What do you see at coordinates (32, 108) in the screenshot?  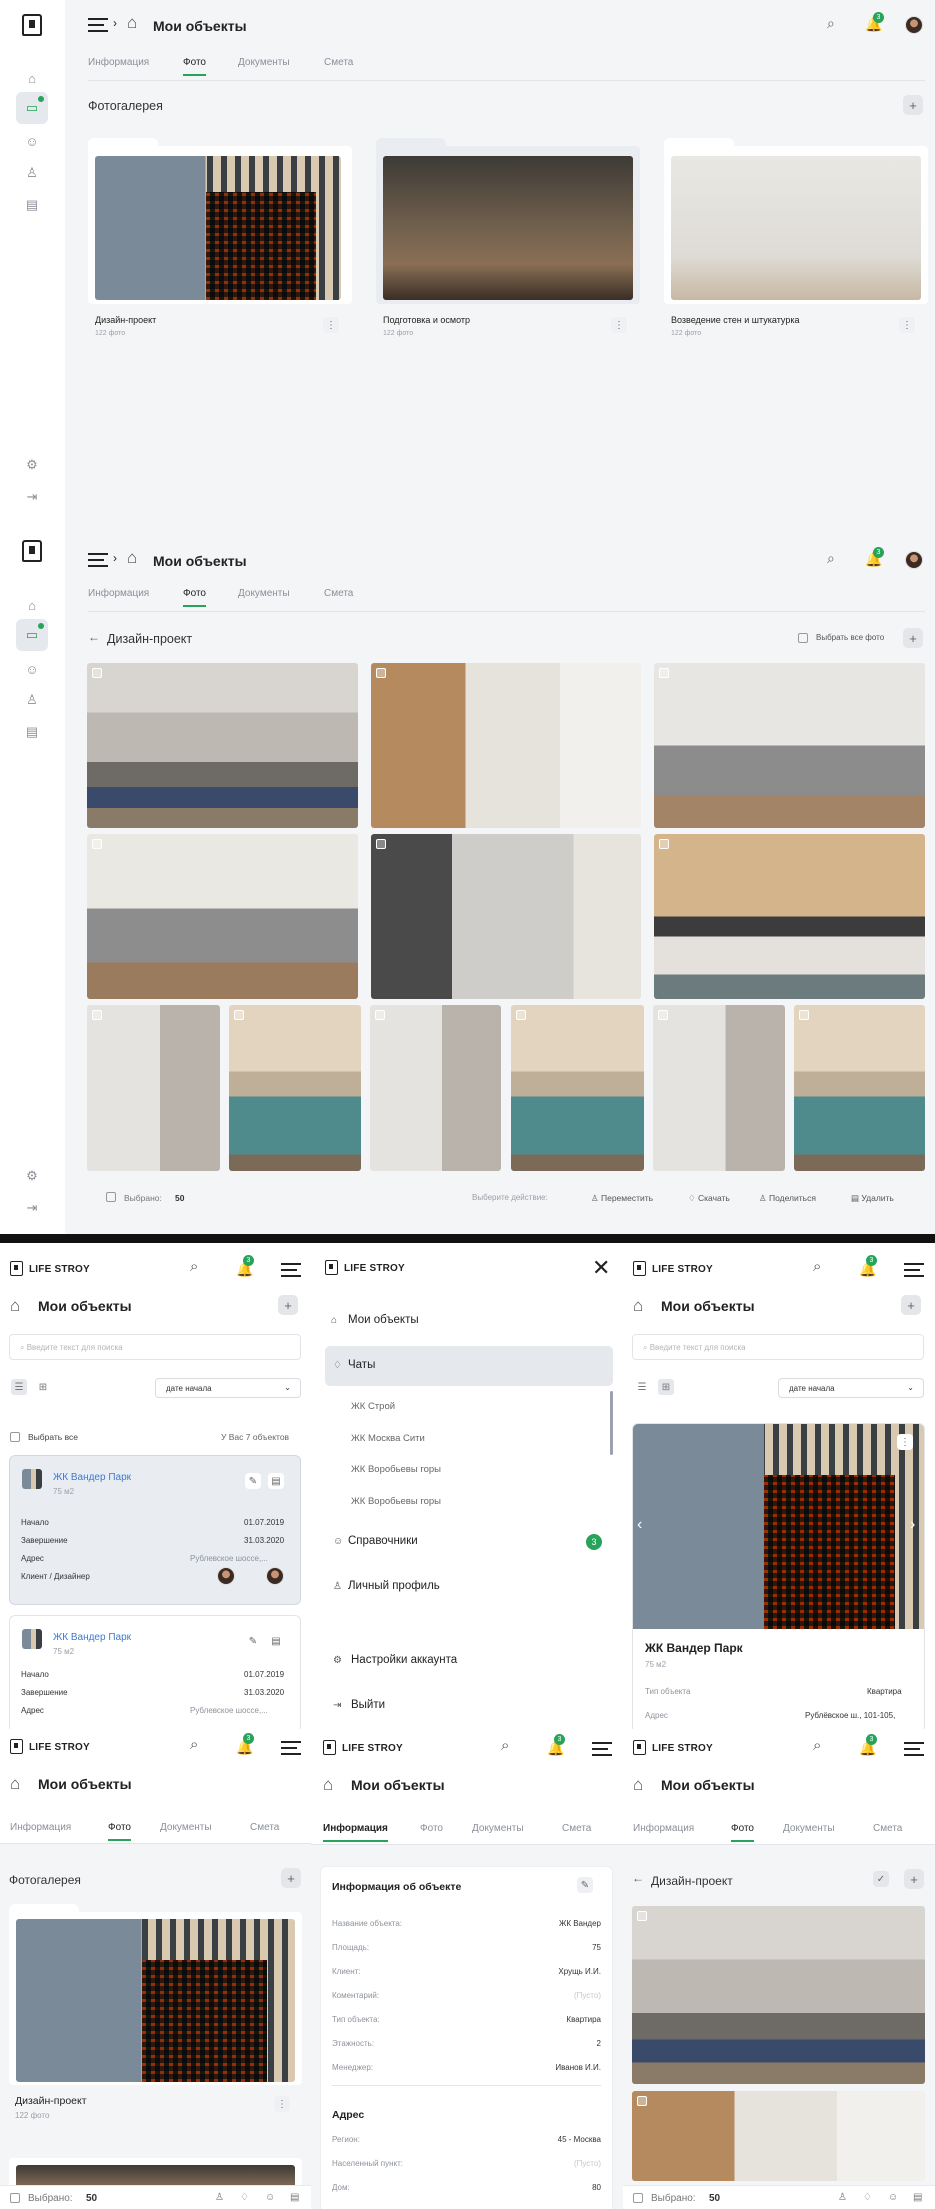 I see `objects-icon: ▭` at bounding box center [32, 108].